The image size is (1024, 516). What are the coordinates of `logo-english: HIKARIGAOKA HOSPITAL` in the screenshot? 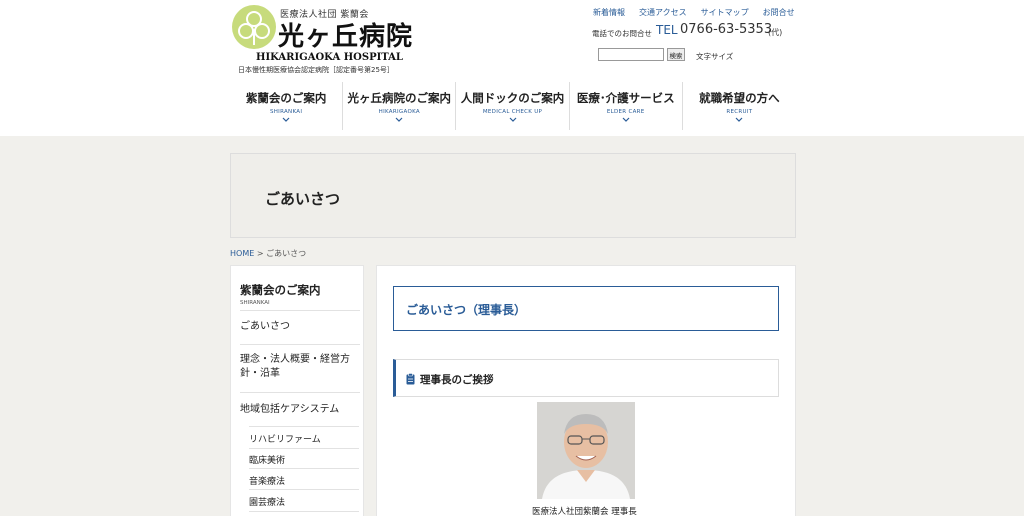 It's located at (329, 57).